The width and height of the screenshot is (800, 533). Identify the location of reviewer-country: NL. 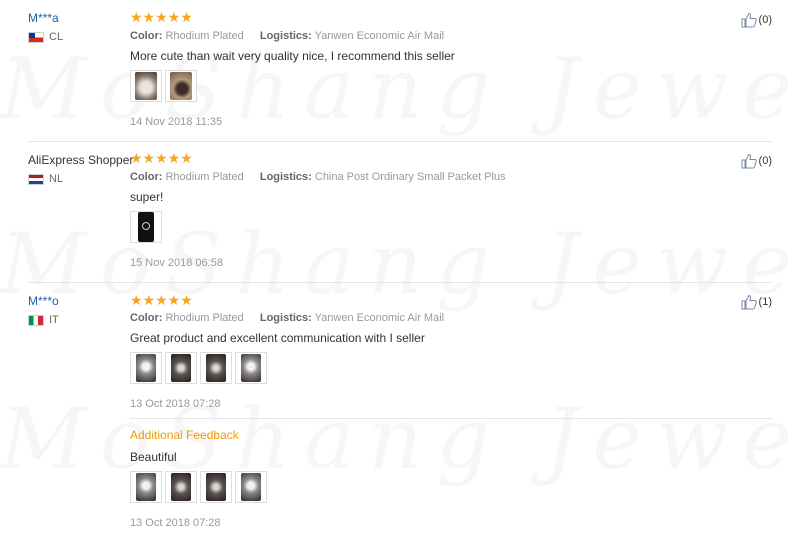
(45, 179).